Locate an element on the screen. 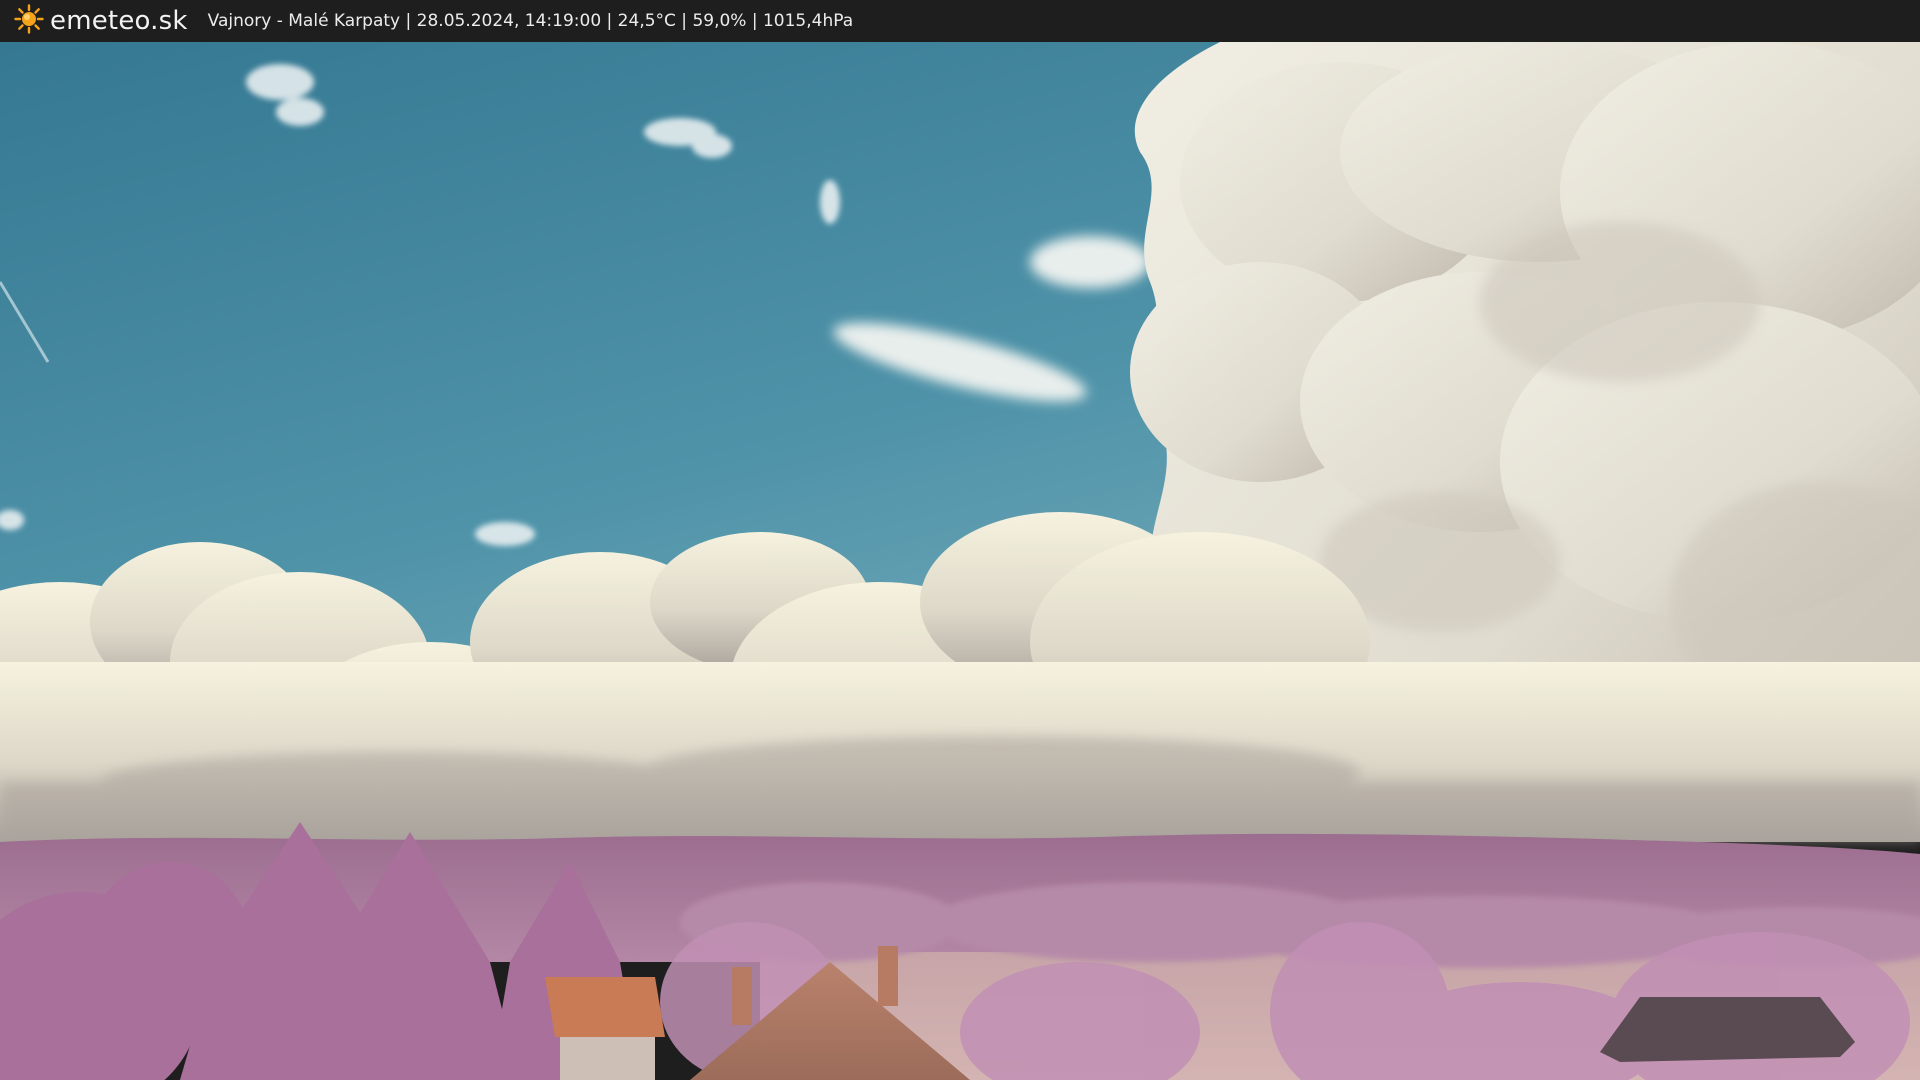 Image resolution: width=1920 pixels, height=1080 pixels. brand-logo: emeteo.sk is located at coordinates (101, 21).